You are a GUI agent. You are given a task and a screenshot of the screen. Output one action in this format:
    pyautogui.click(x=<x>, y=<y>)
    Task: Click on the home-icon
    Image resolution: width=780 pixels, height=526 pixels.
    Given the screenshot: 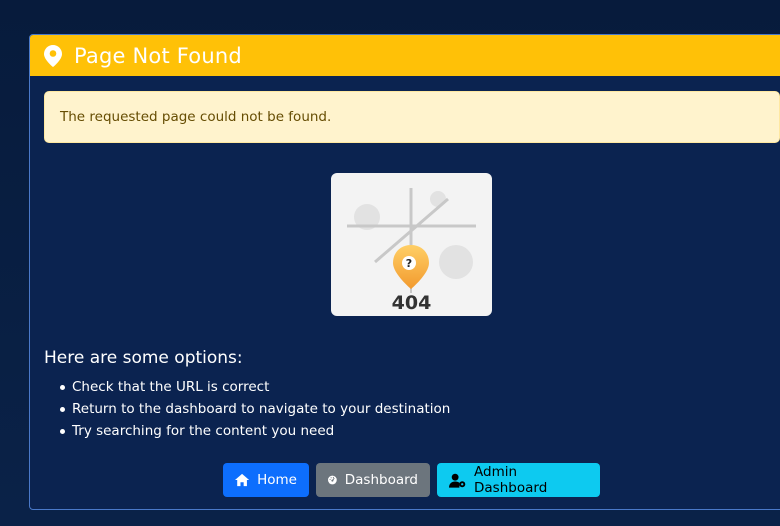 What is the action you would take?
    pyautogui.click(x=242, y=480)
    